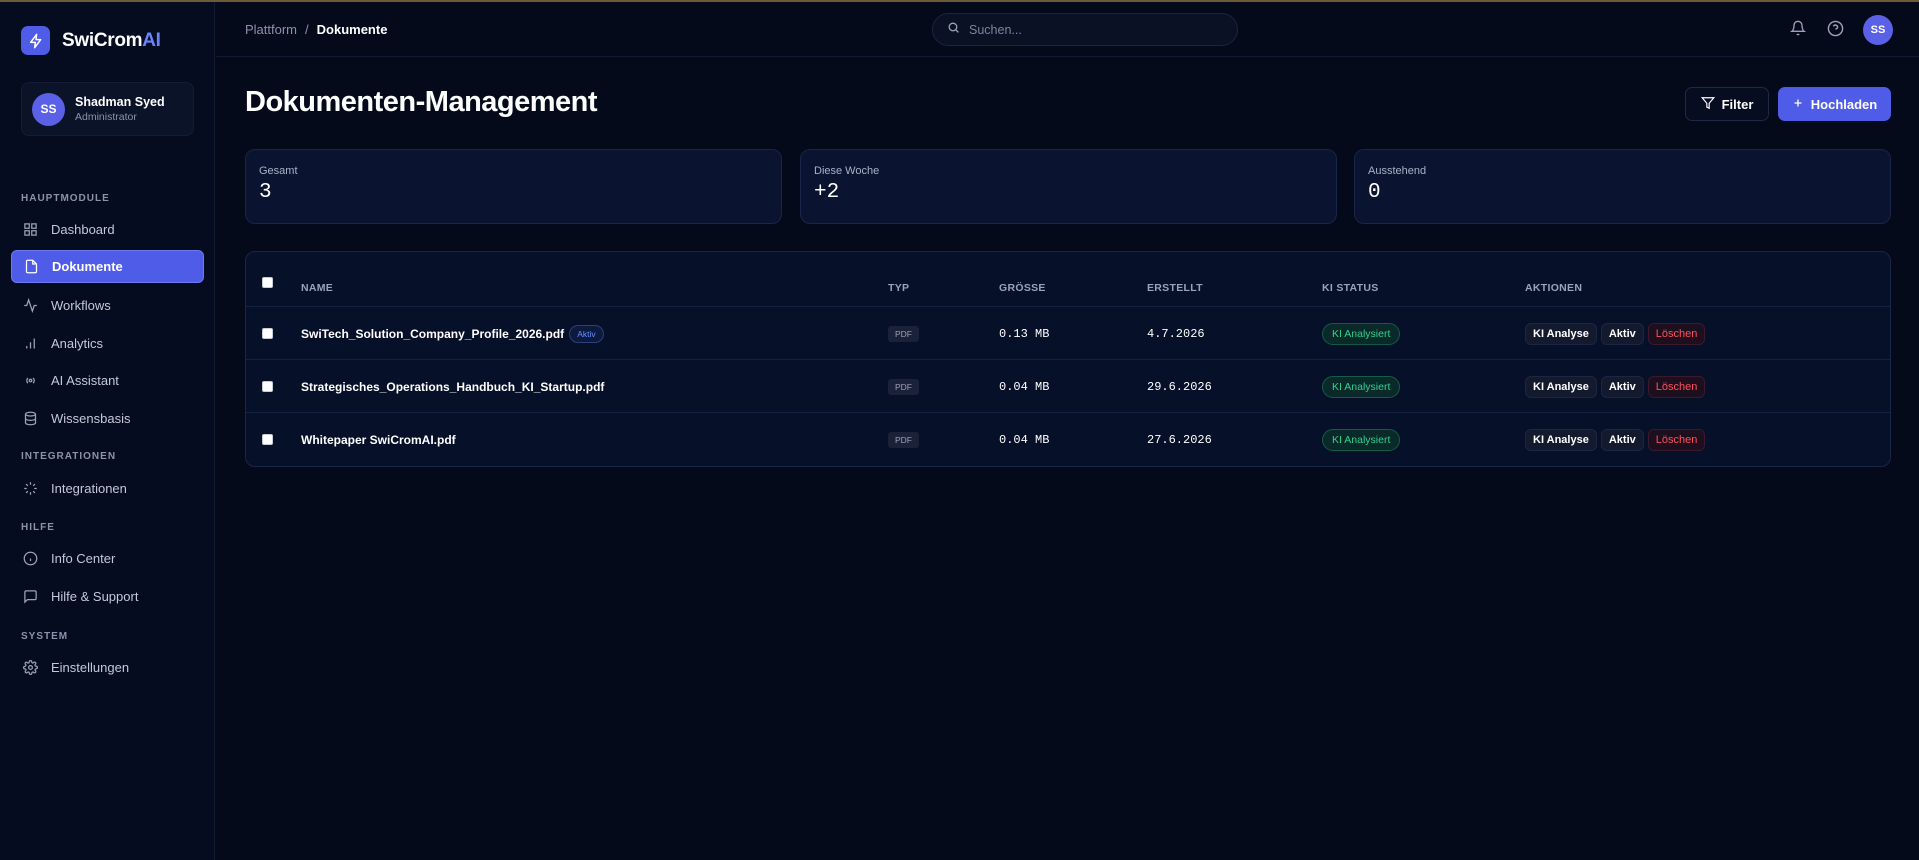 Image resolution: width=1919 pixels, height=860 pixels. Describe the element at coordinates (1068, 186) in the screenshot. I see `stat-card-diese-woche: Diese Woche +2` at that location.